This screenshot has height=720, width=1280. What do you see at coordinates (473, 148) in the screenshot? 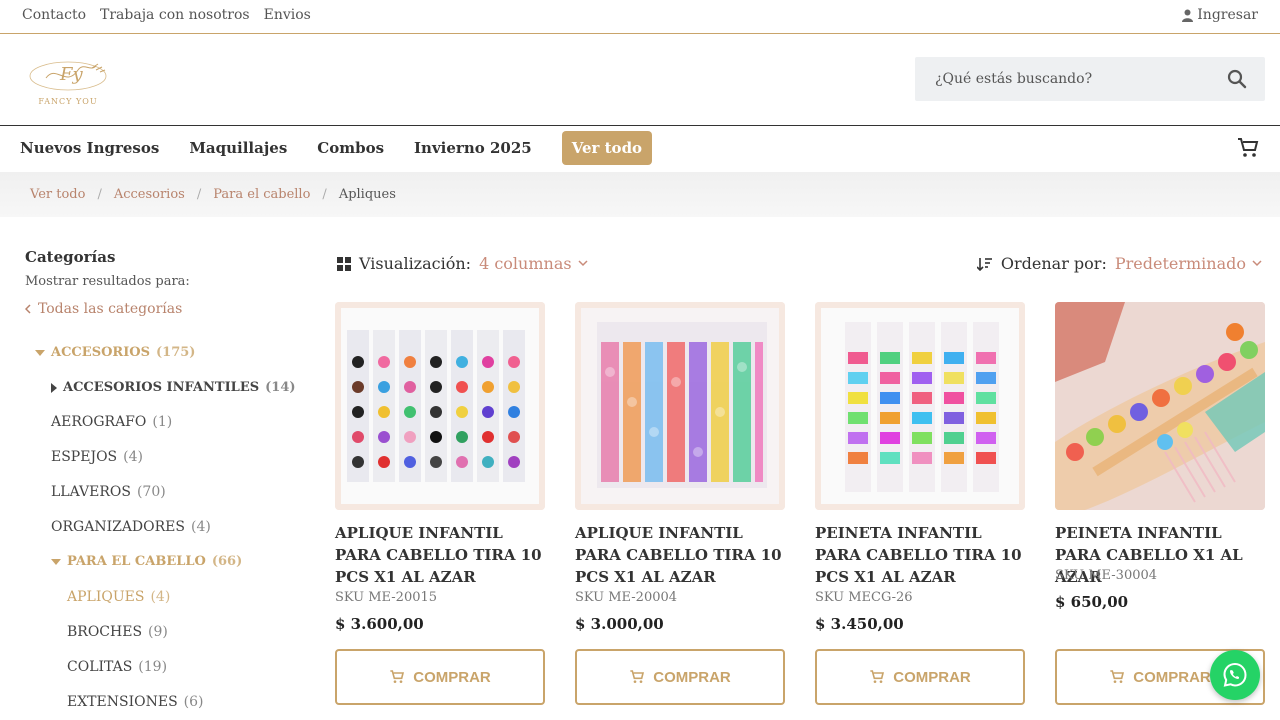
I see `nav-winter-2025: Invierno 2025` at bounding box center [473, 148].